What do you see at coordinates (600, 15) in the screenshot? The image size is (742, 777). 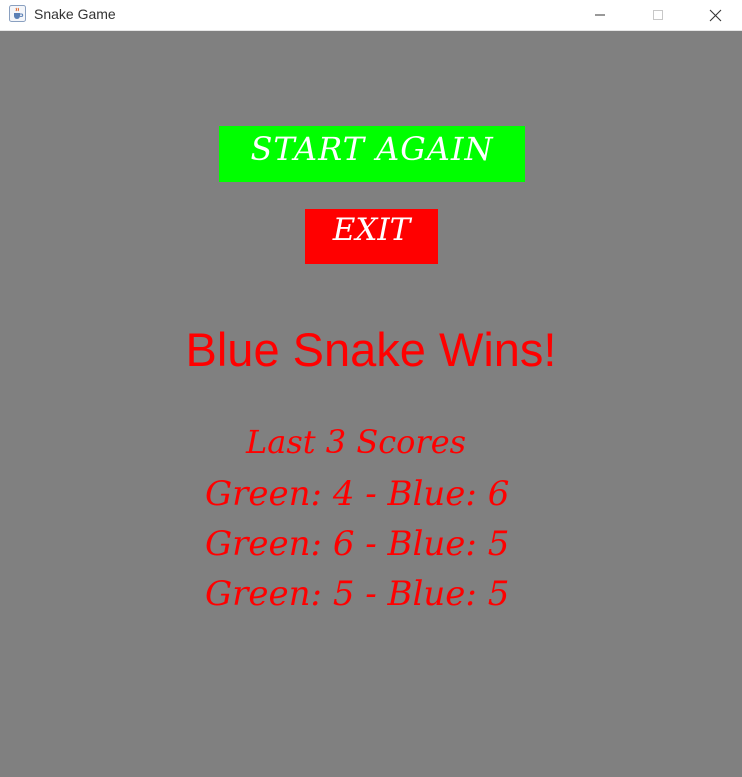 I see `minimize-icon` at bounding box center [600, 15].